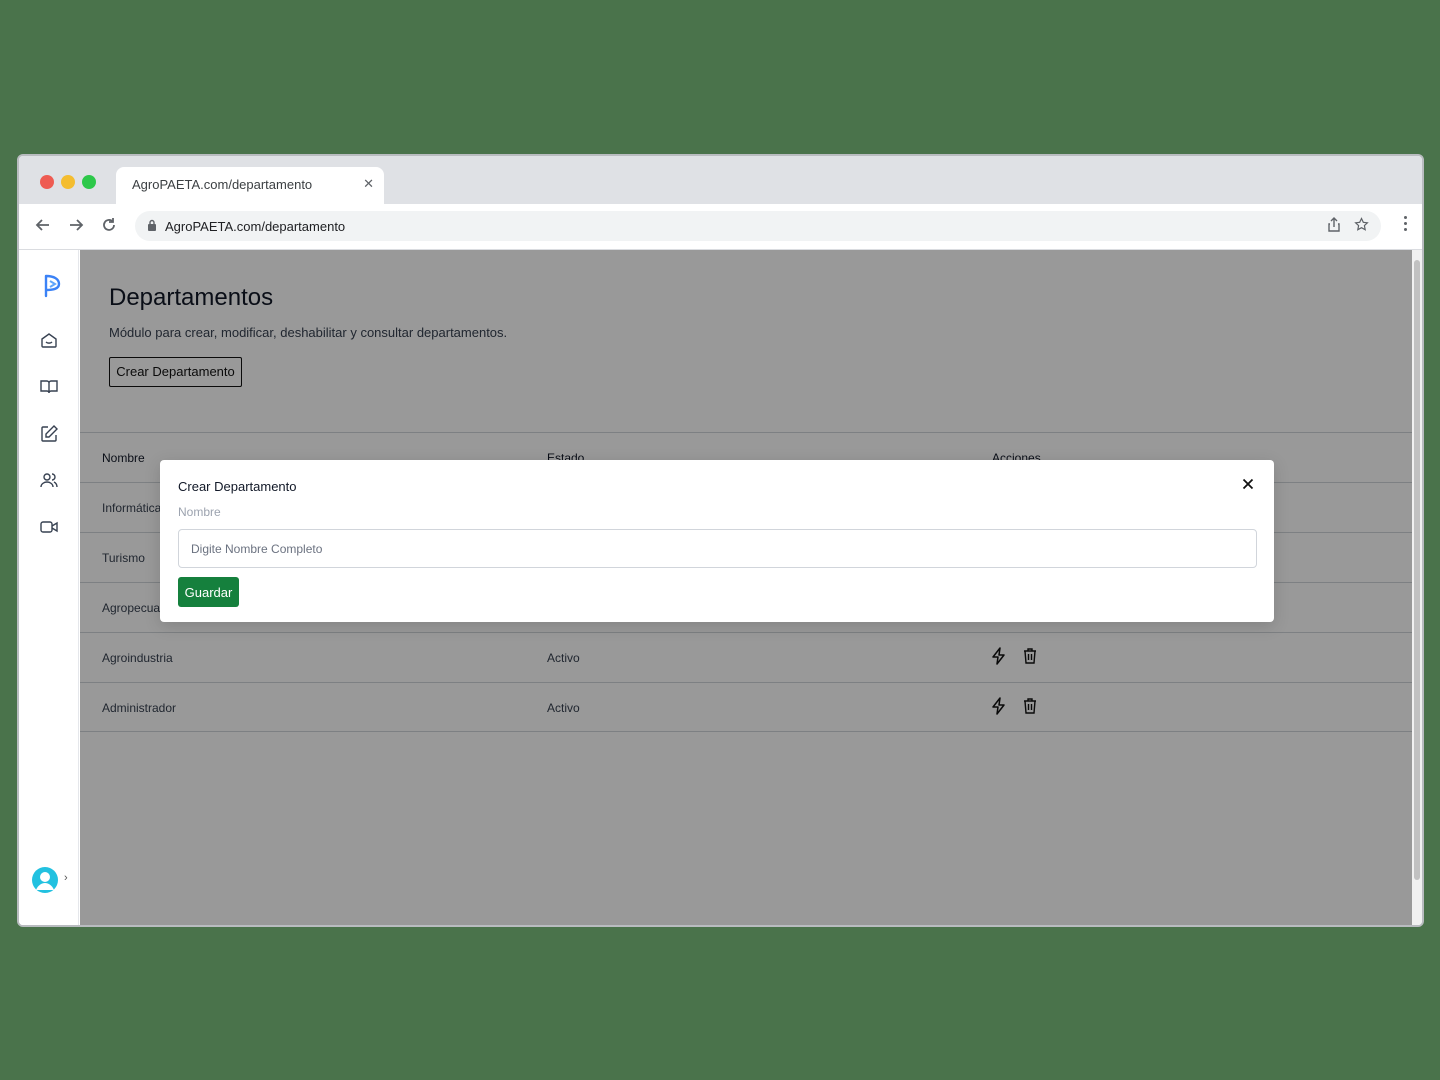 Image resolution: width=1440 pixels, height=1080 pixels. Describe the element at coordinates (89, 182) in the screenshot. I see `window-maximize-button` at that location.